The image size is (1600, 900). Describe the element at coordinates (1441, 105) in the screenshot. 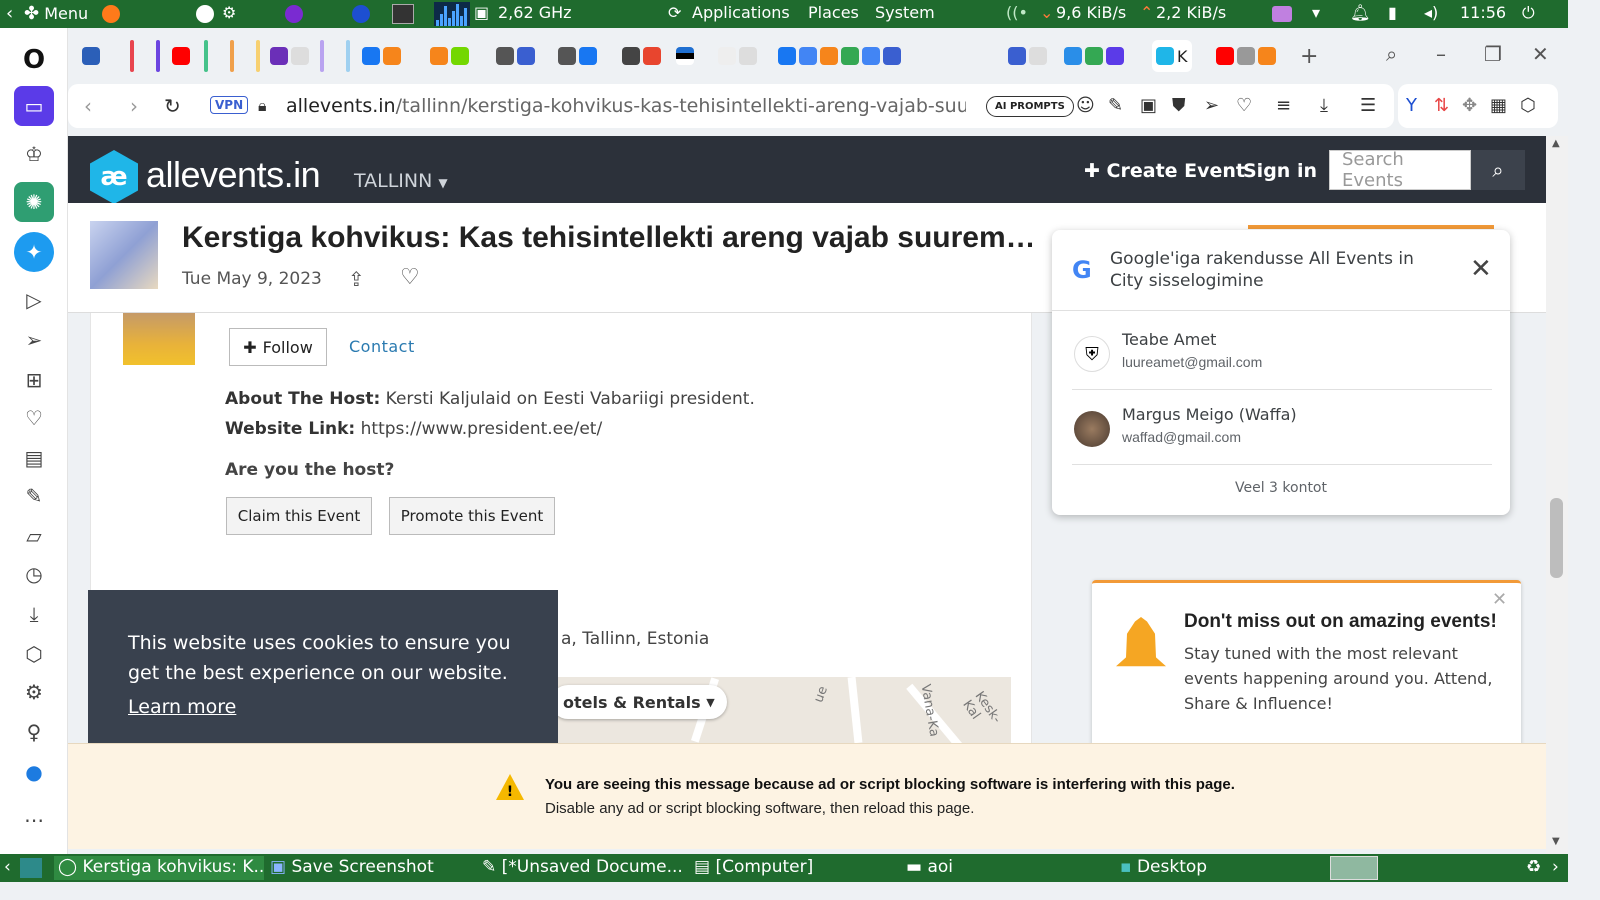

I see `extension-arrows-icon: ⇅` at that location.